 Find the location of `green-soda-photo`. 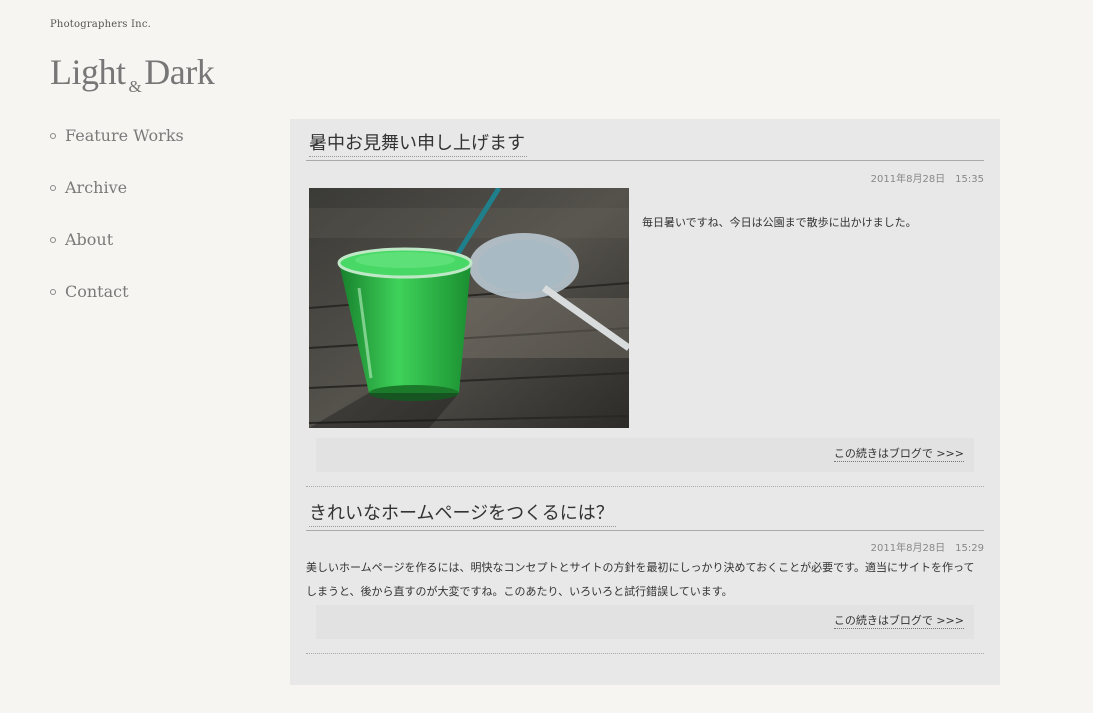

green-soda-photo is located at coordinates (469, 308).